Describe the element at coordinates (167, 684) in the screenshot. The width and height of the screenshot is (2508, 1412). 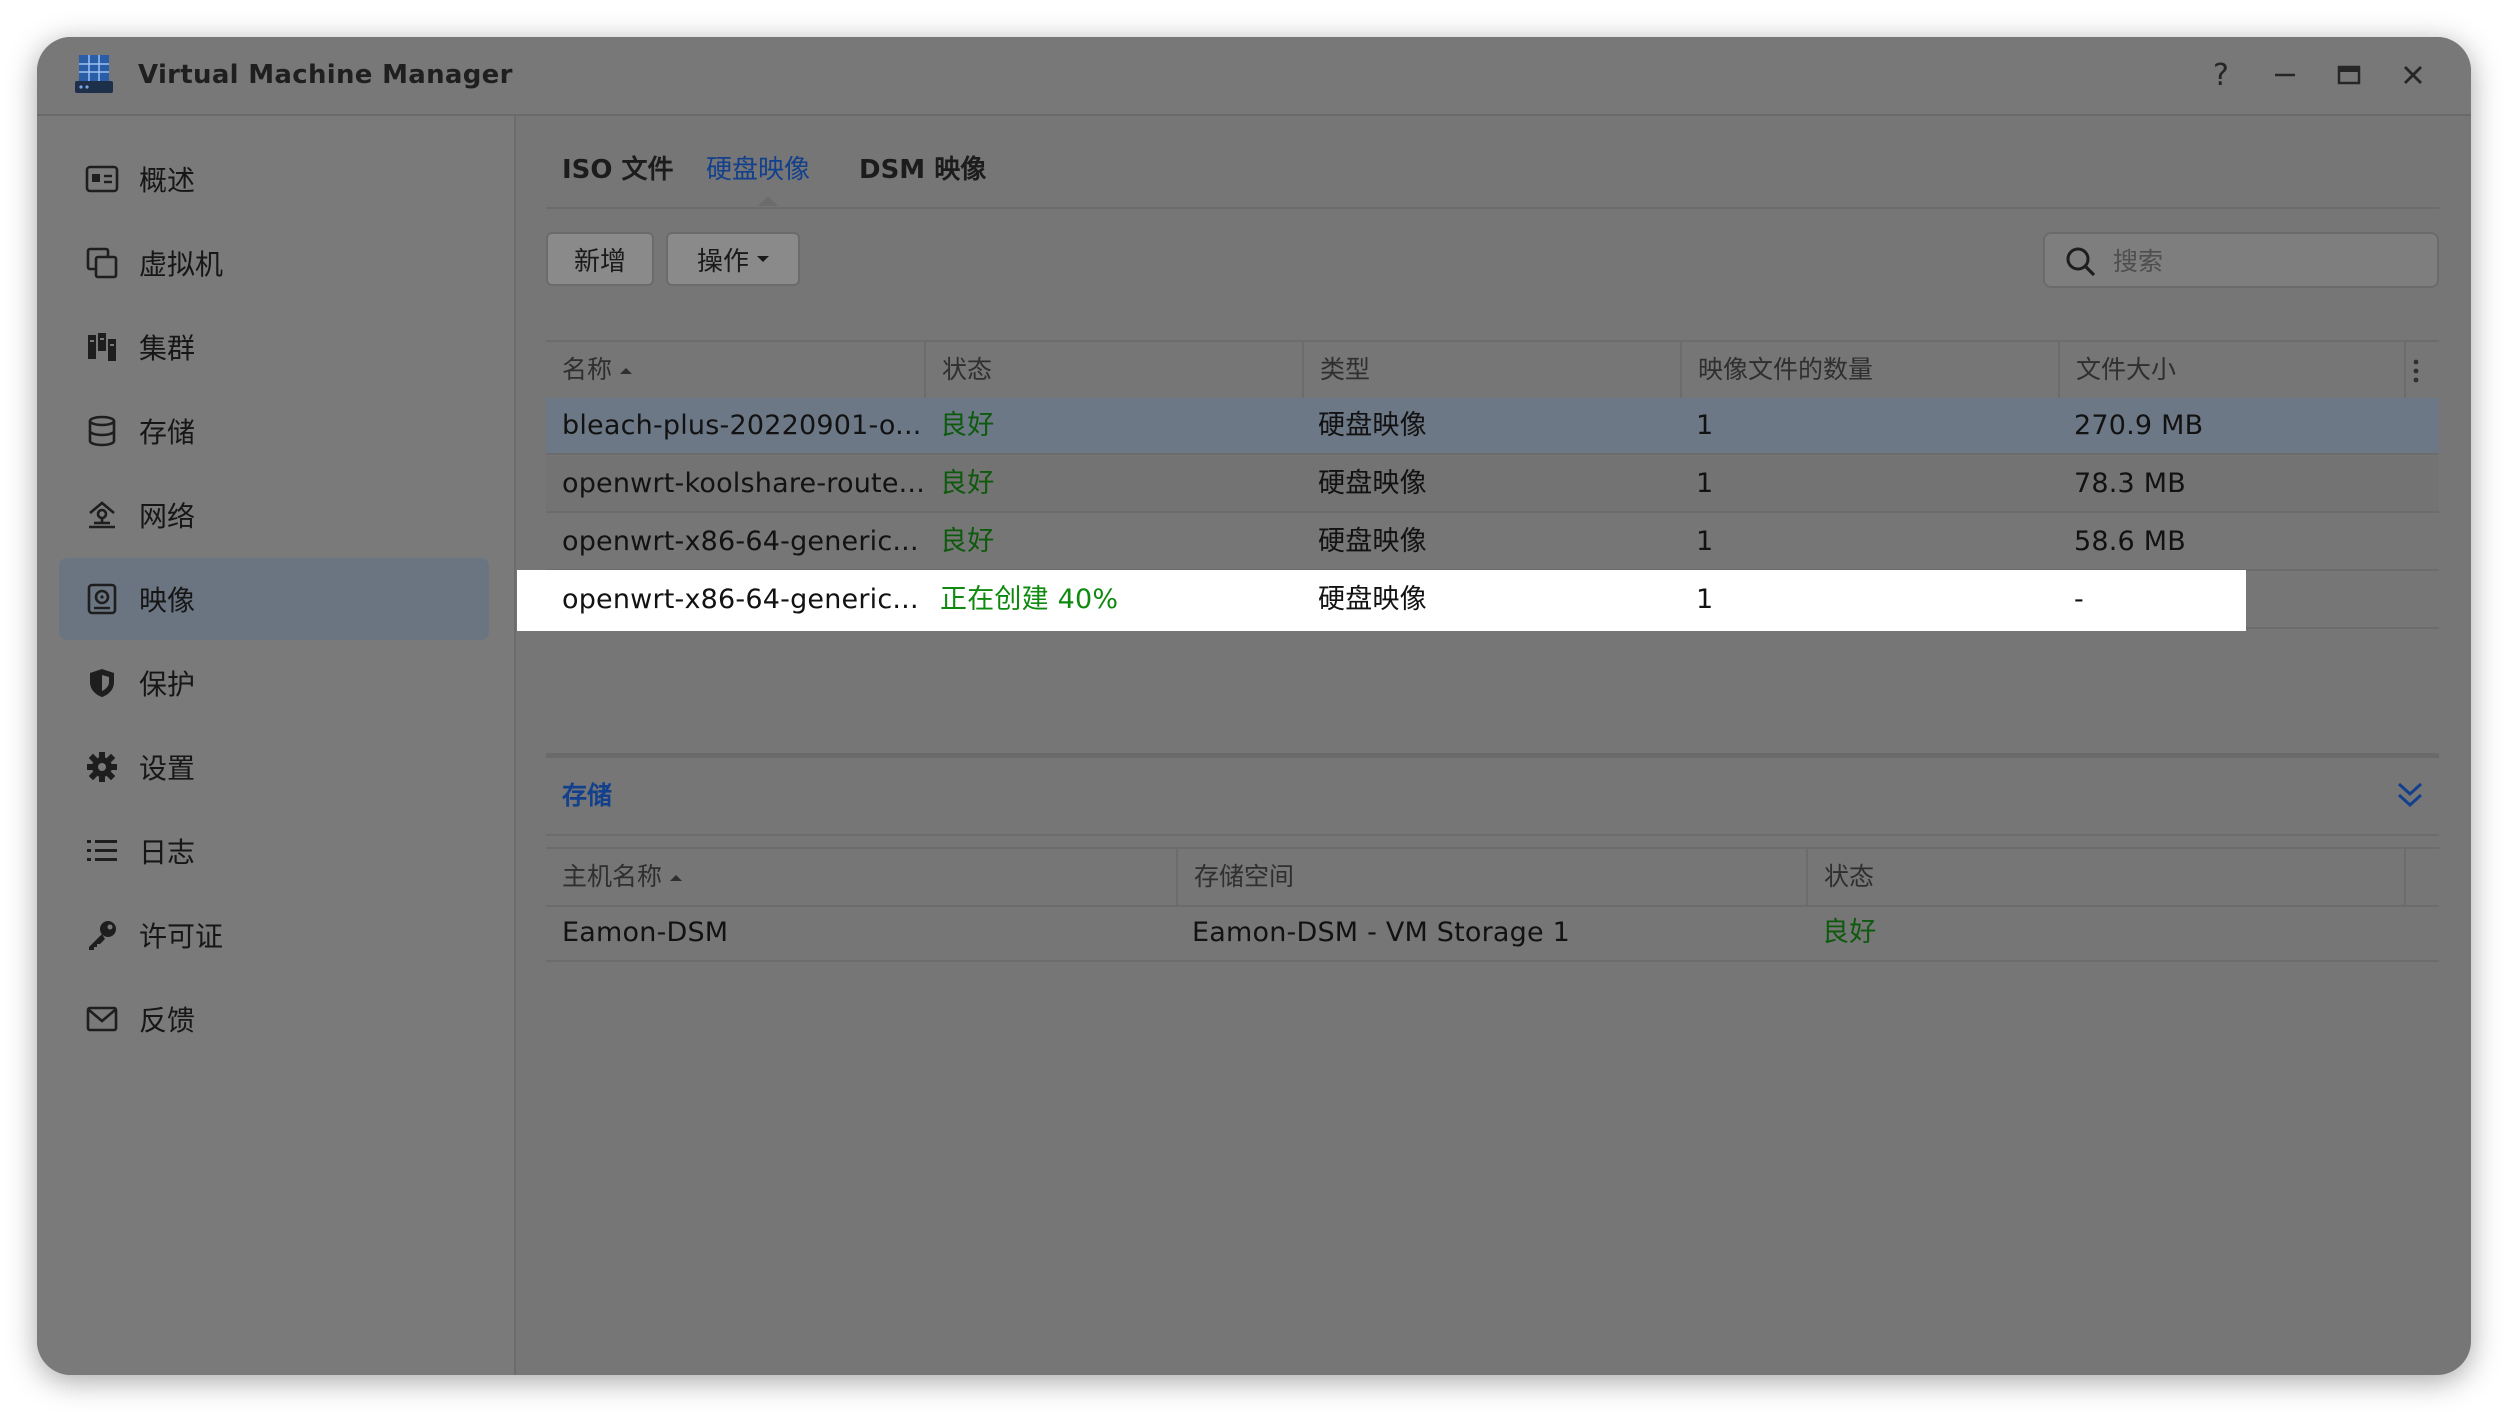
I see `sidebar-item-label: 保护` at that location.